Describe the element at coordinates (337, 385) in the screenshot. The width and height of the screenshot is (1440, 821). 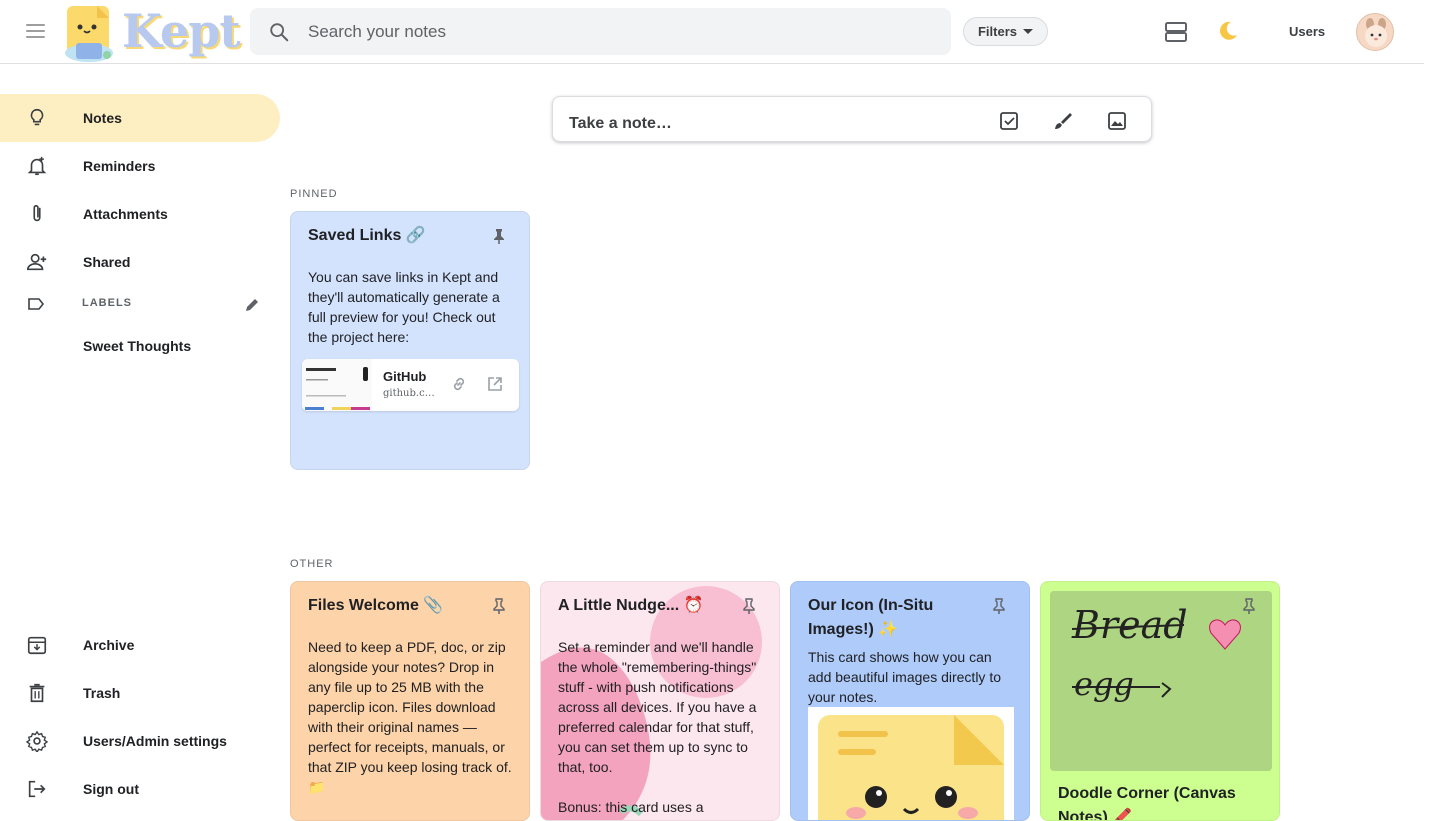
I see `link-thumbnail` at that location.